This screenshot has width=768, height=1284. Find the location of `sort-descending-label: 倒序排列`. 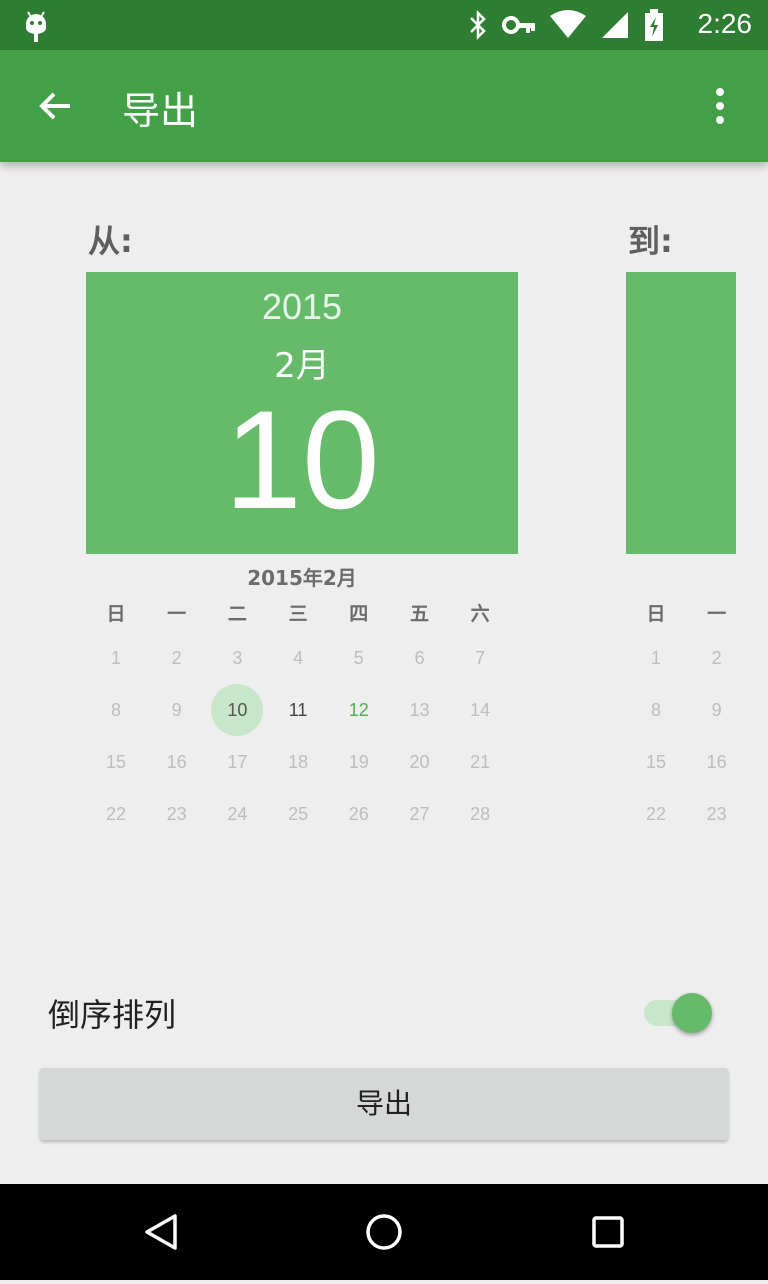

sort-descending-label: 倒序排列 is located at coordinates (112, 1015).